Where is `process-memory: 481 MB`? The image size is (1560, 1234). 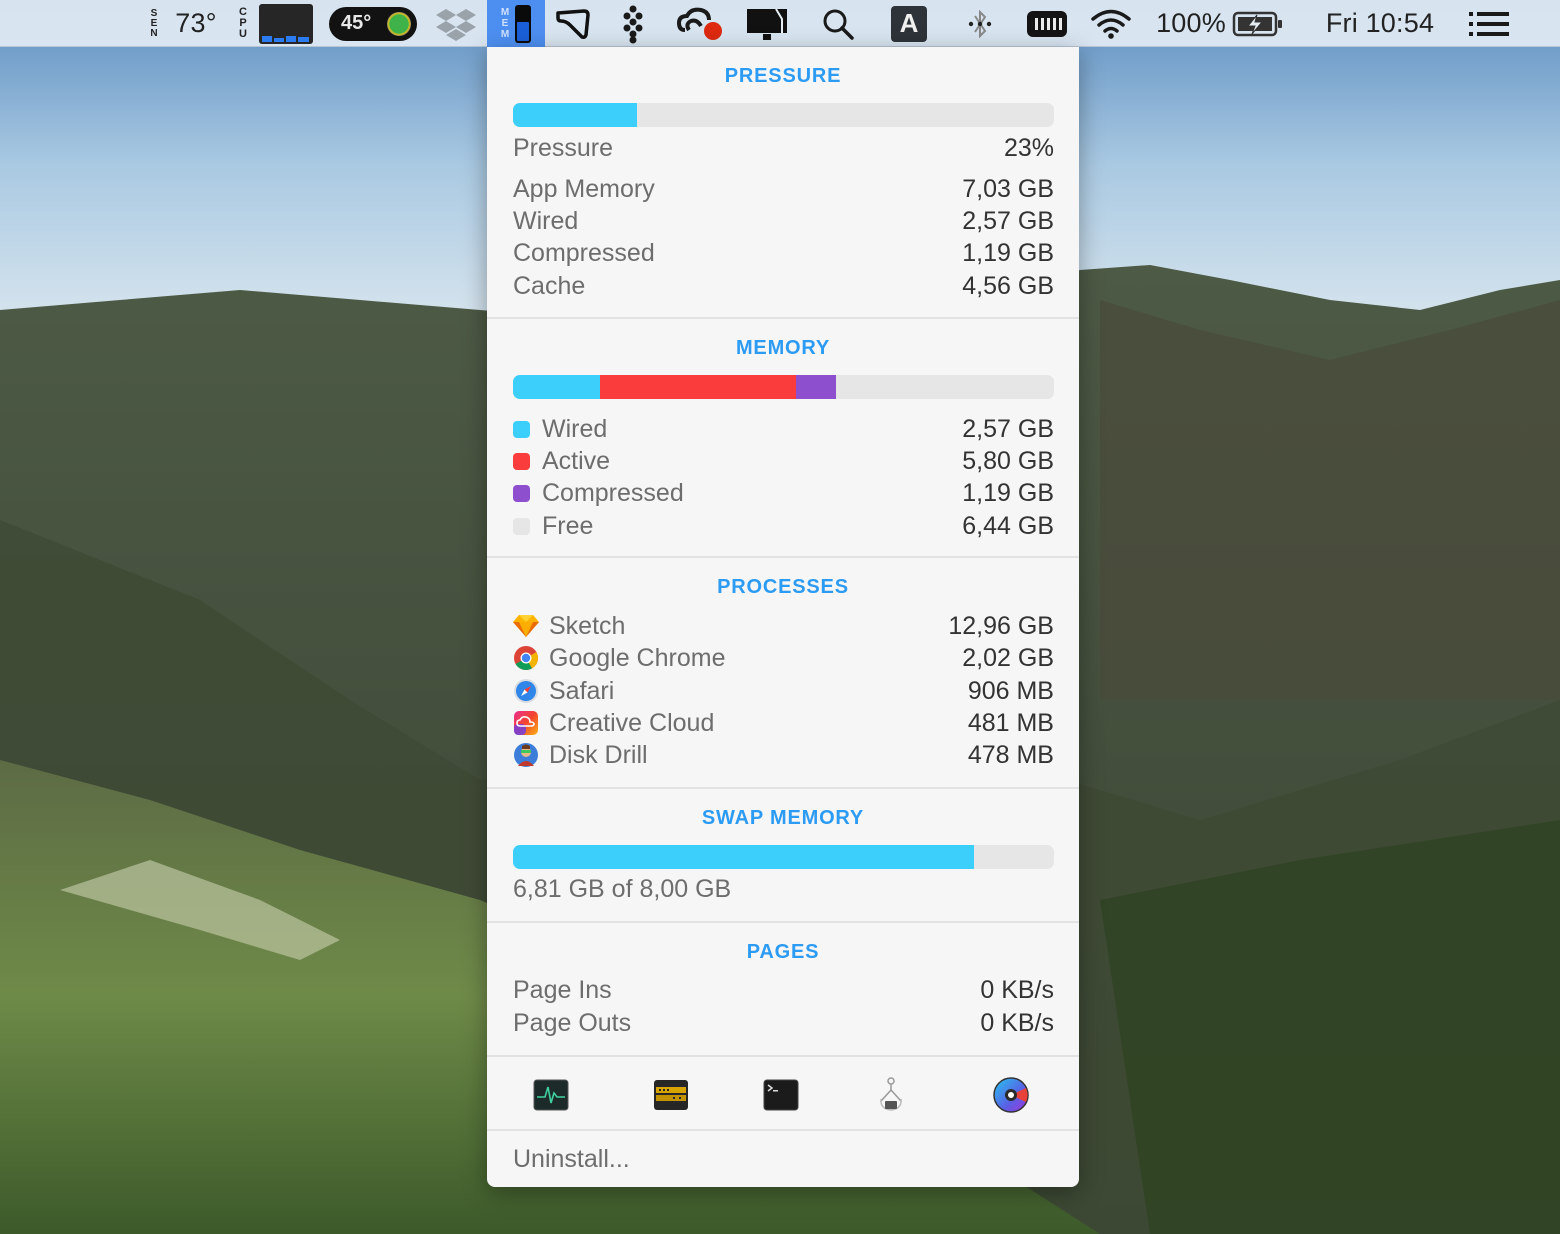 process-memory: 481 MB is located at coordinates (1010, 722).